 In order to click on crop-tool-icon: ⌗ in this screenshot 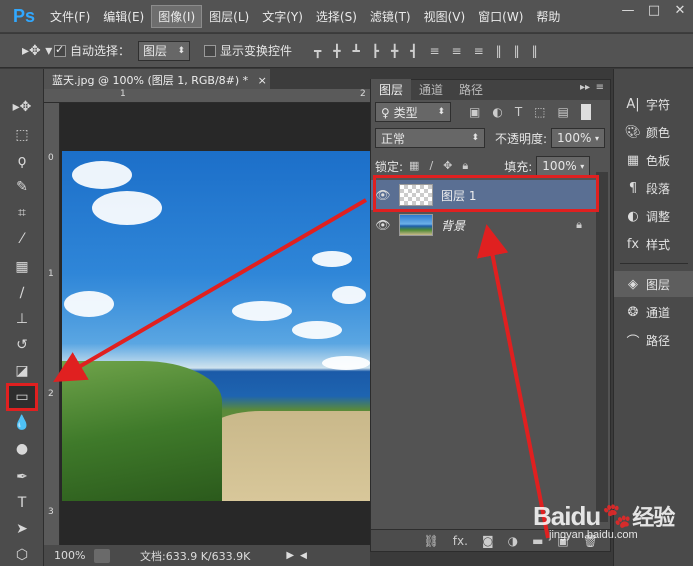, I will do `click(22, 213)`.